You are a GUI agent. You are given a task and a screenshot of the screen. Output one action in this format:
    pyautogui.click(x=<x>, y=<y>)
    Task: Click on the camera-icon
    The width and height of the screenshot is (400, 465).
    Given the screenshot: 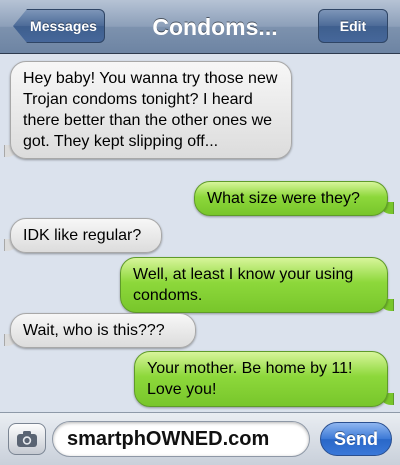 What is the action you would take?
    pyautogui.click(x=27, y=439)
    